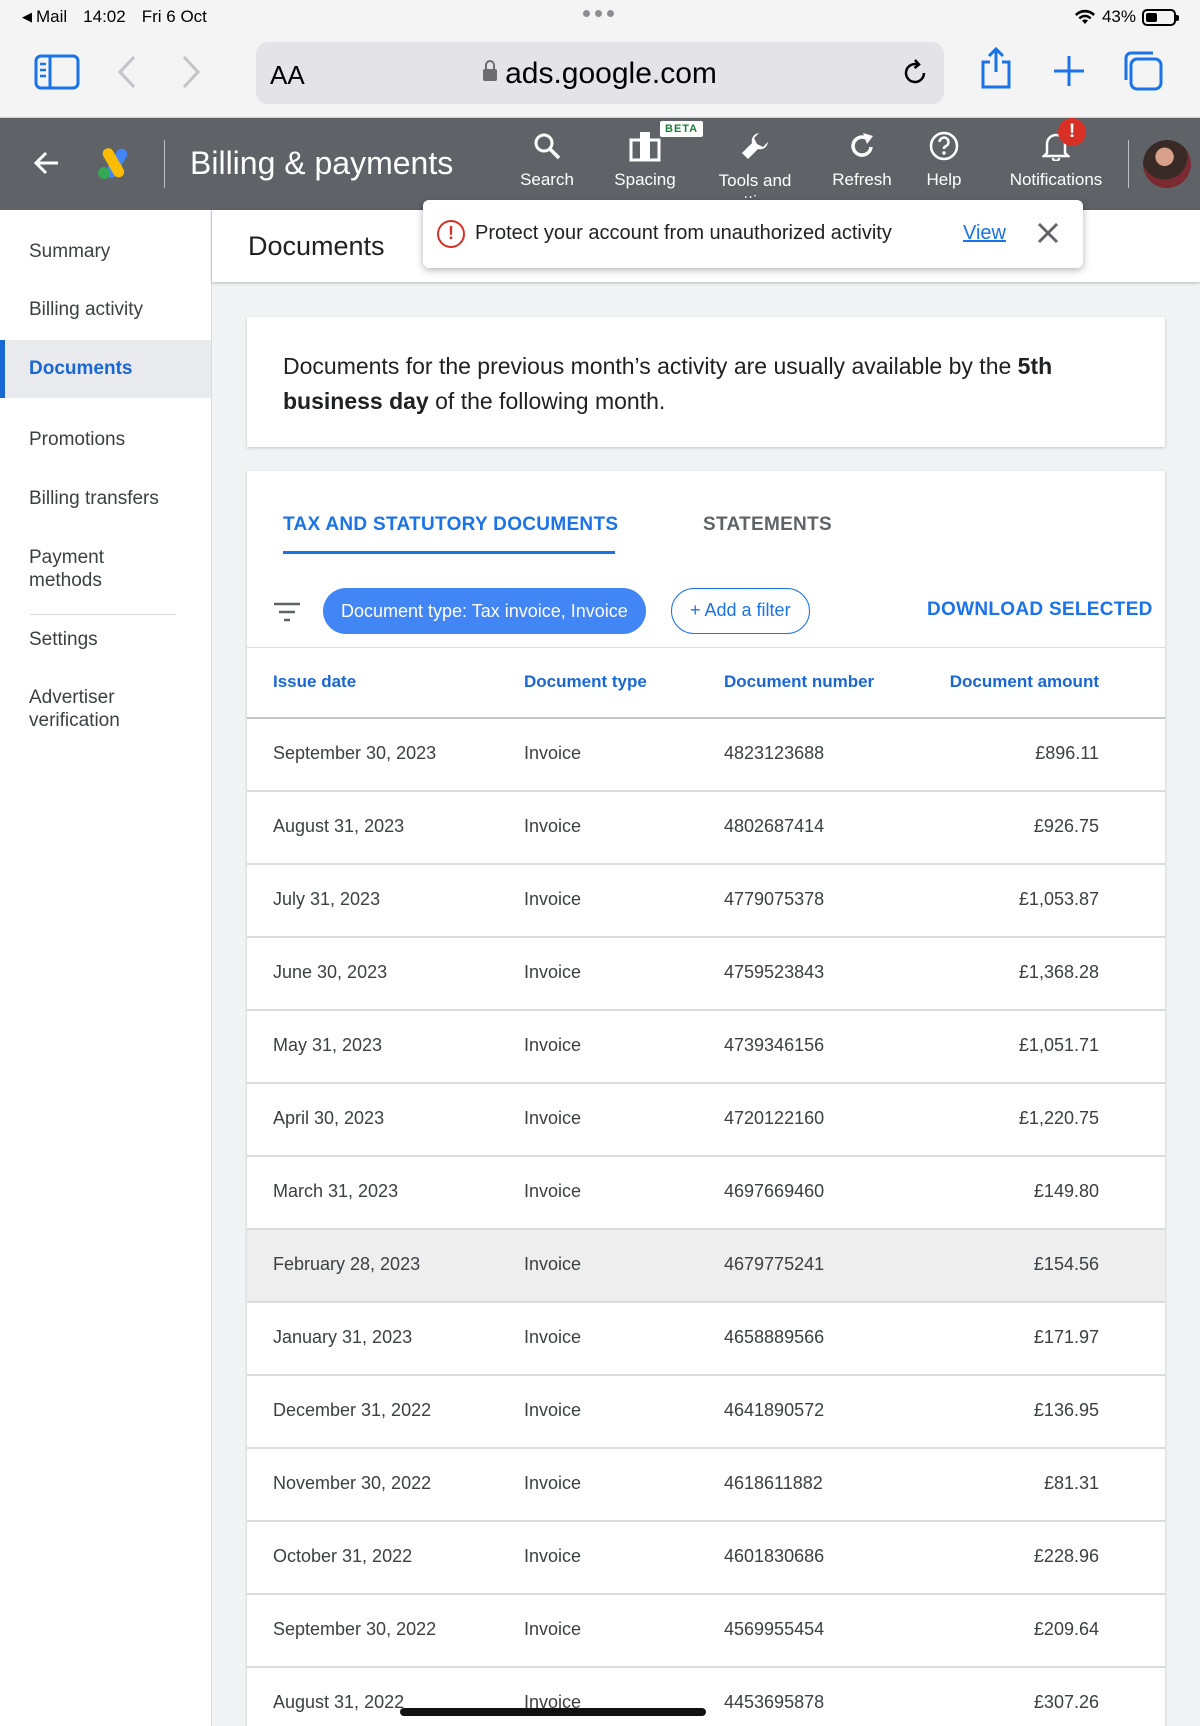 The height and width of the screenshot is (1726, 1200). What do you see at coordinates (774, 972) in the screenshot?
I see `document-number-cell: 4759523843` at bounding box center [774, 972].